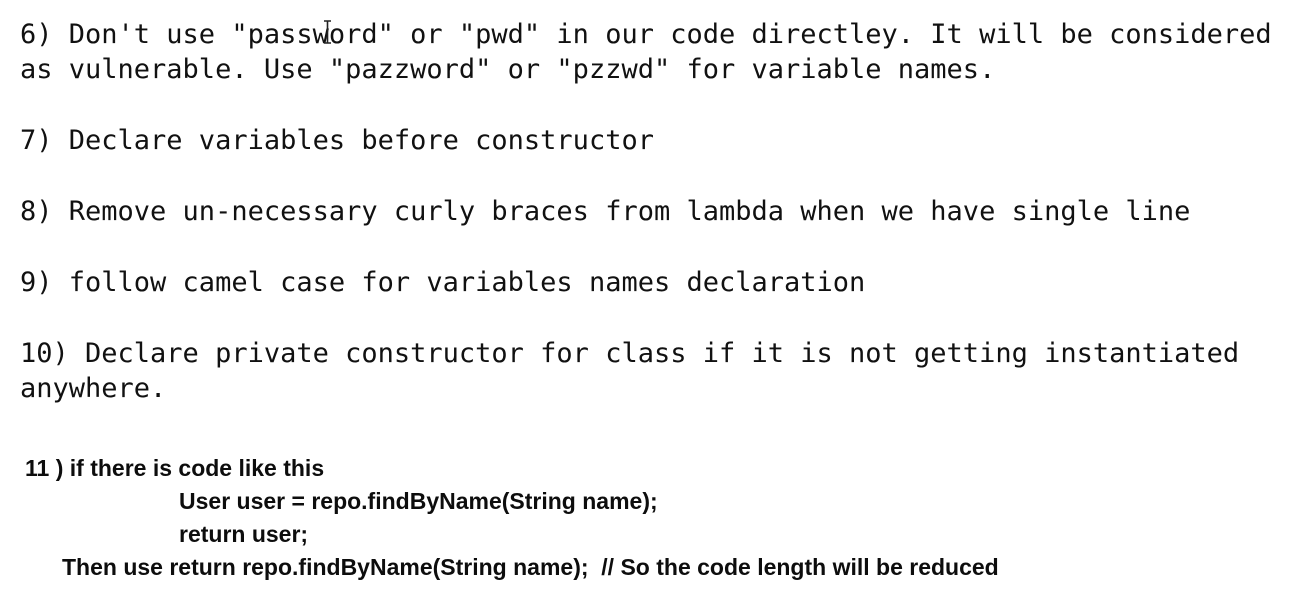  I want to click on rule-10-line-2: anywhere., so click(93, 388).